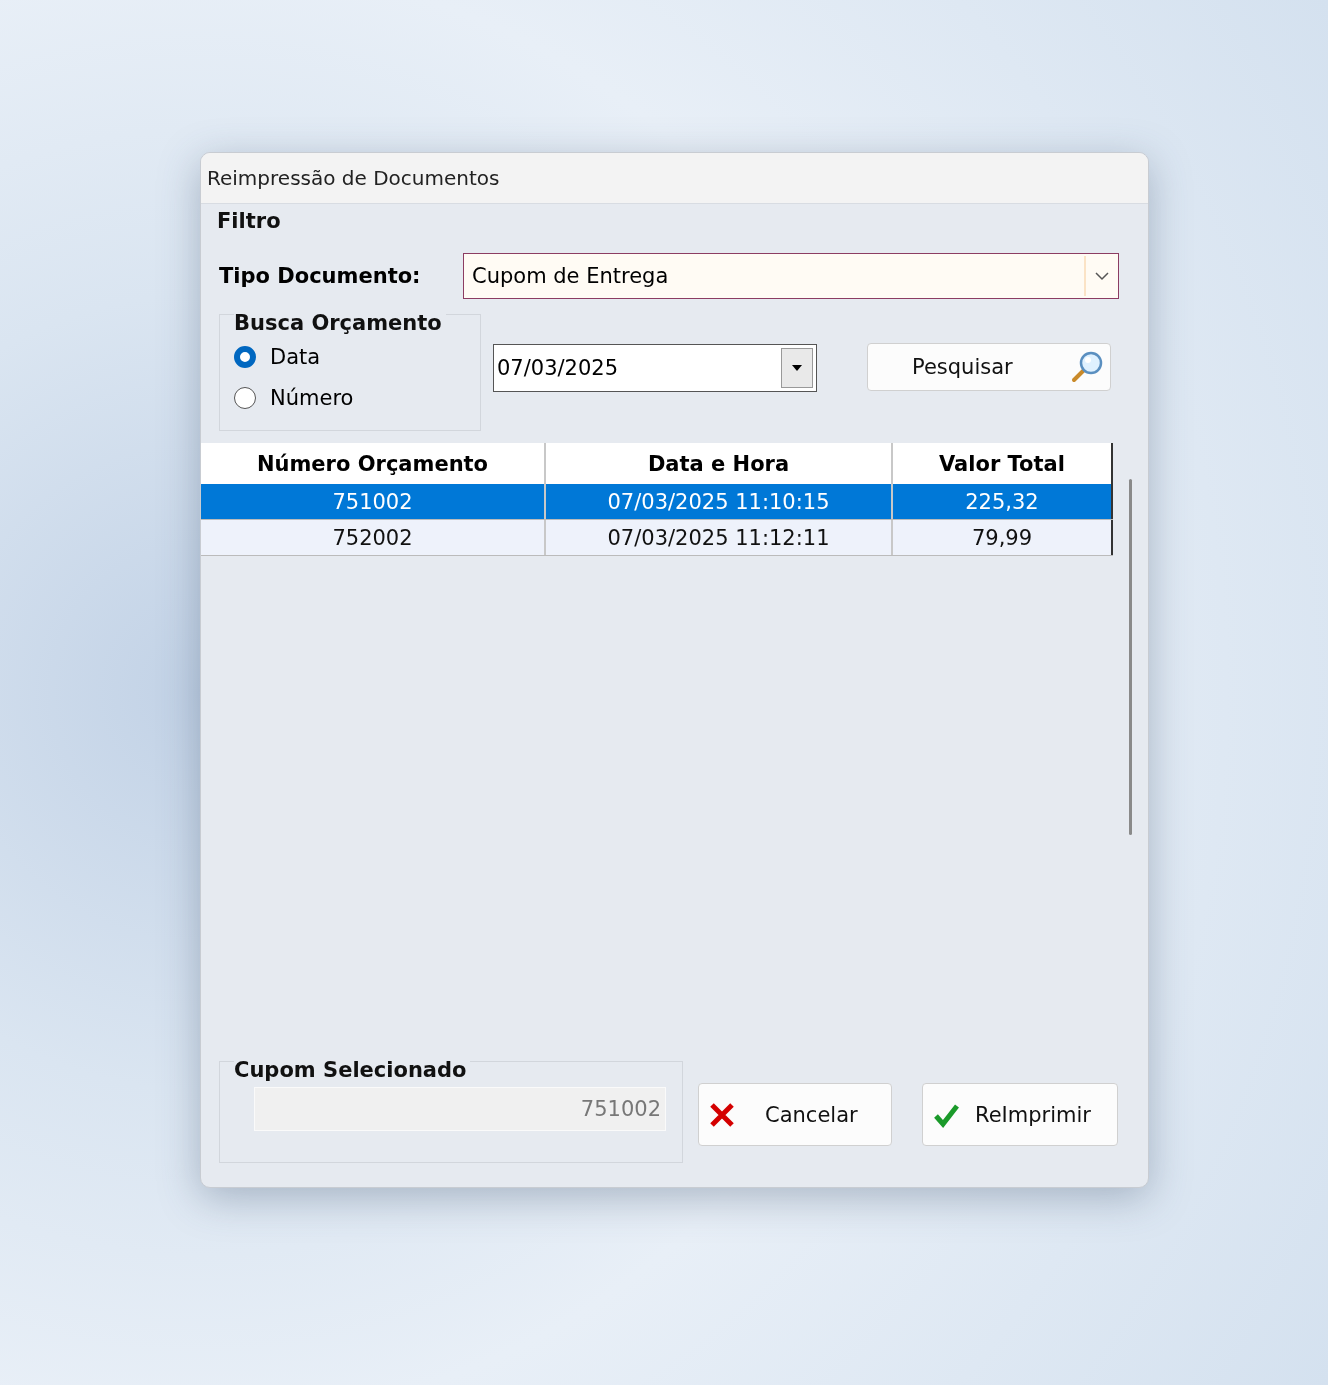 This screenshot has height=1385, width=1328. I want to click on table-cell: 752002, so click(373, 537).